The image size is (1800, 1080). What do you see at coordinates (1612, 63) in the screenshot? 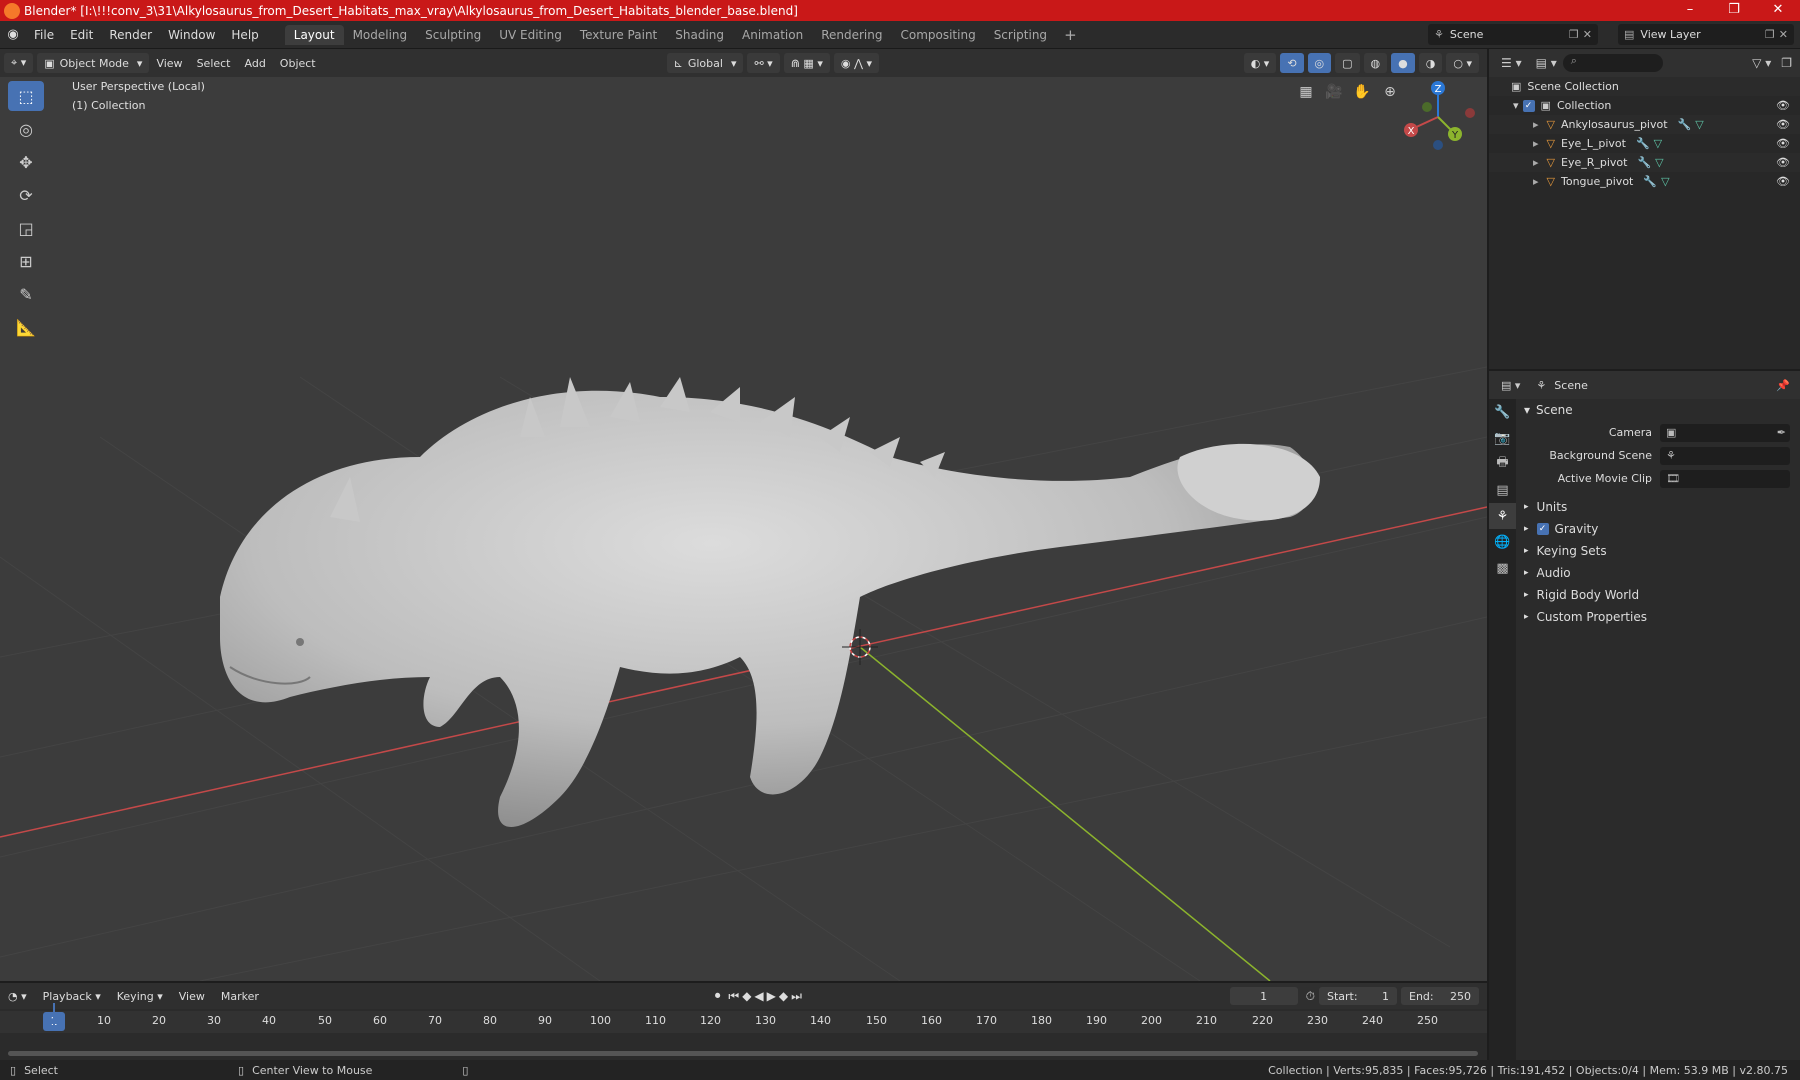
I see `outliner-search-input: ⌕` at bounding box center [1612, 63].